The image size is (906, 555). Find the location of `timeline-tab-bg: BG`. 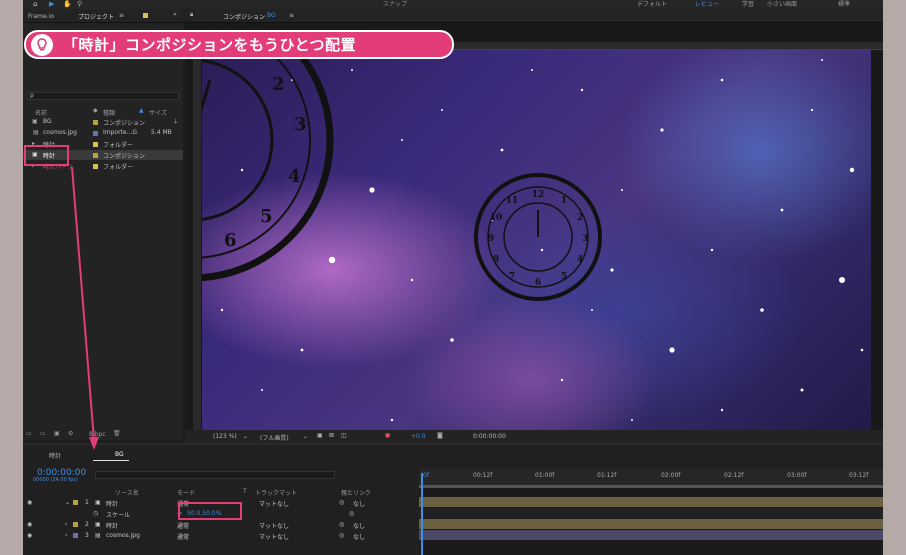

timeline-tab-bg: BG is located at coordinates (119, 454).